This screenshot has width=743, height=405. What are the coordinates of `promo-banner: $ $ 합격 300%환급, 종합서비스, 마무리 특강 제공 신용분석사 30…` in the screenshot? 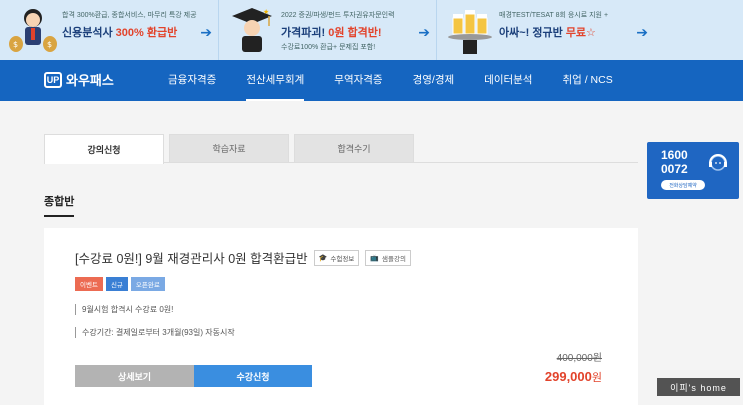 It's located at (371, 30).